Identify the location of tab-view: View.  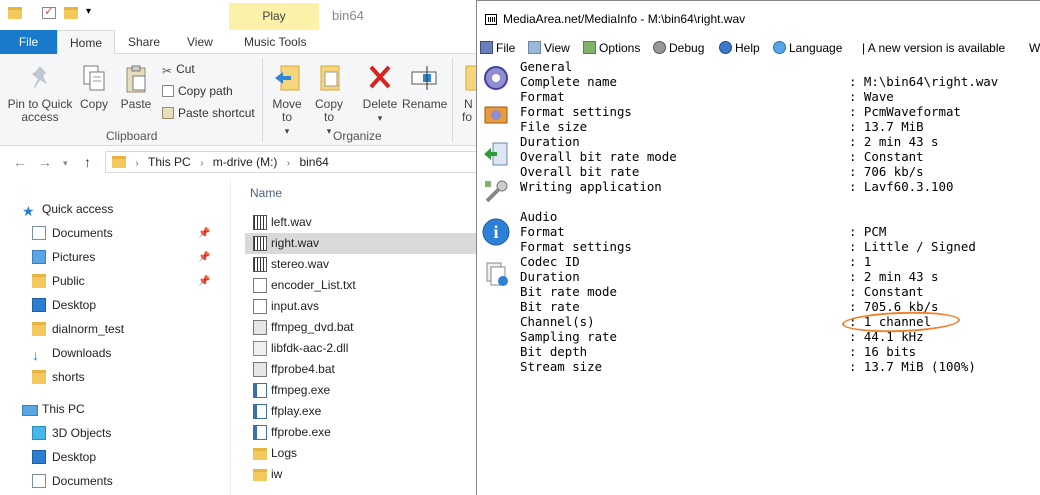
(200, 42).